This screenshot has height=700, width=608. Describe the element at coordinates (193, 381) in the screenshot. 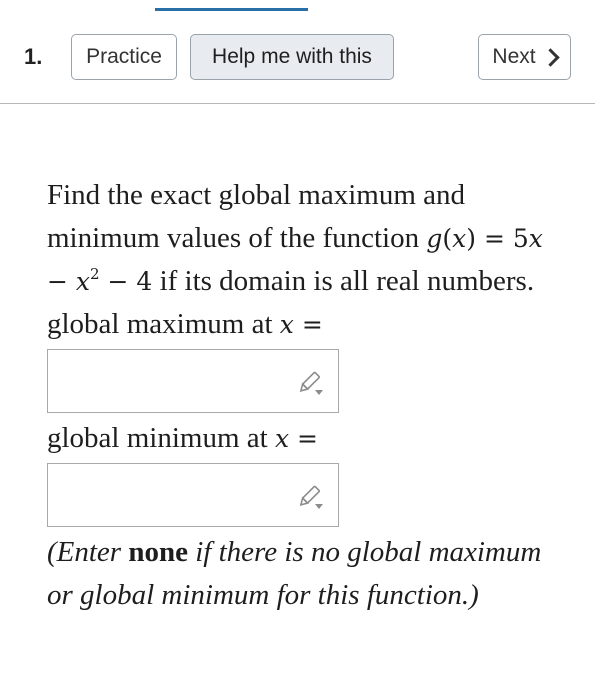

I see `global-maximum-input` at that location.